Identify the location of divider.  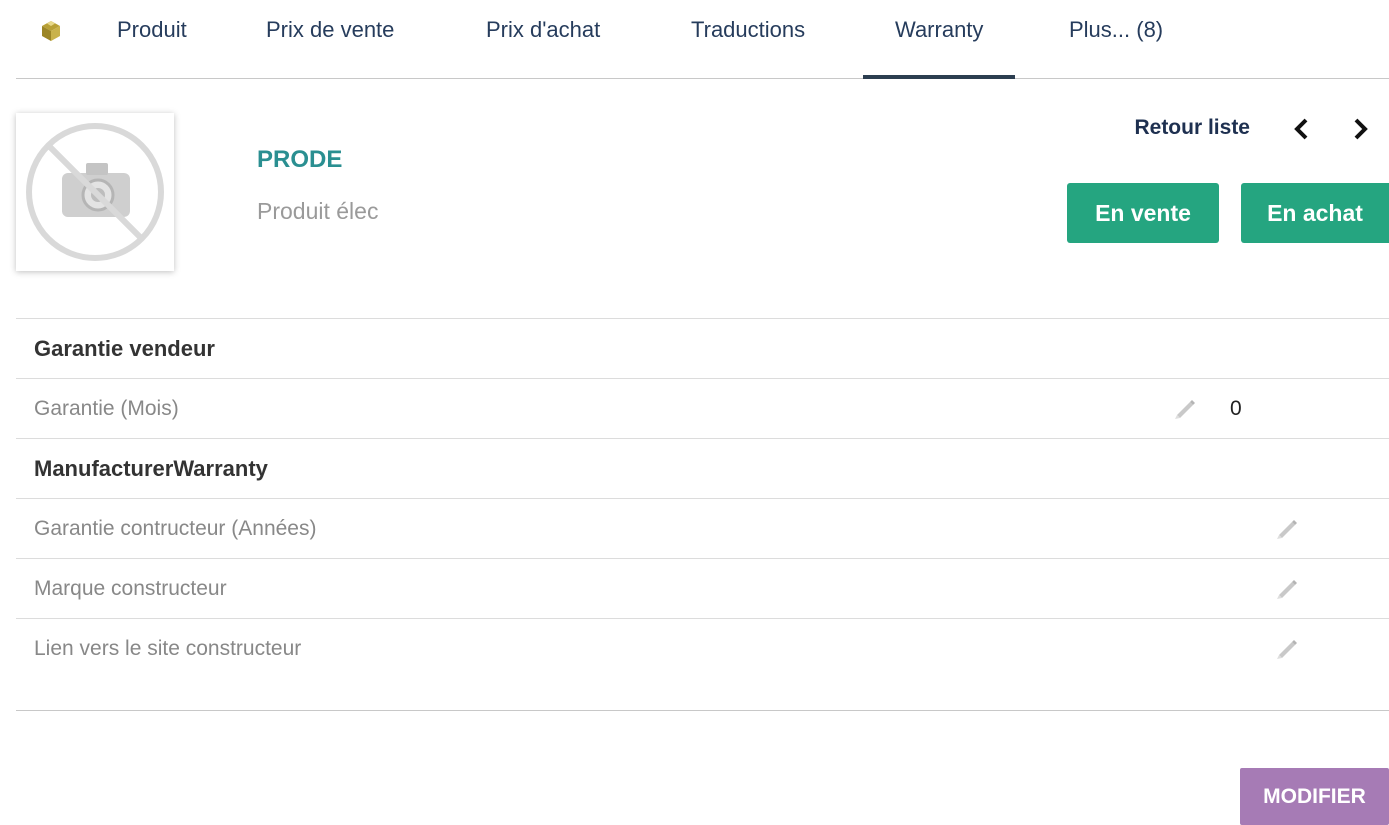
(702, 710).